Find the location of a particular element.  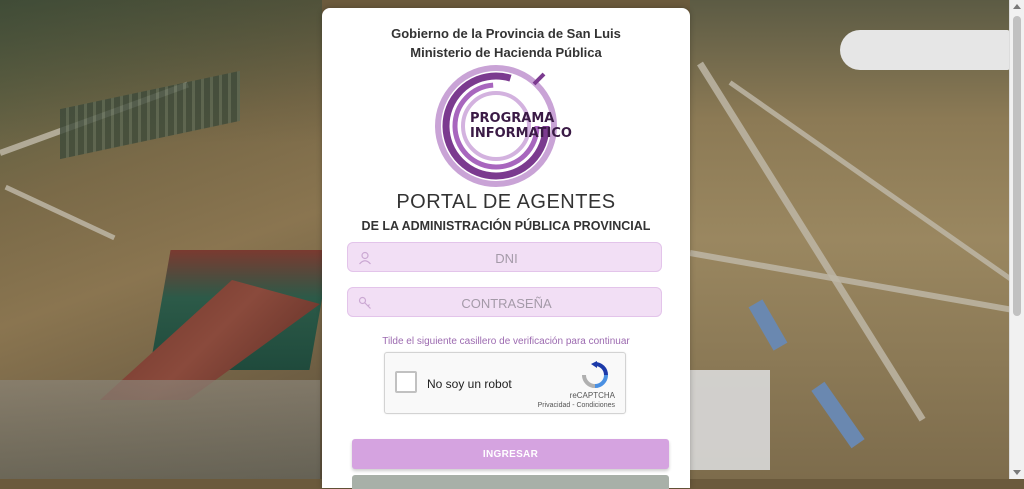

user-icon is located at coordinates (365, 258).